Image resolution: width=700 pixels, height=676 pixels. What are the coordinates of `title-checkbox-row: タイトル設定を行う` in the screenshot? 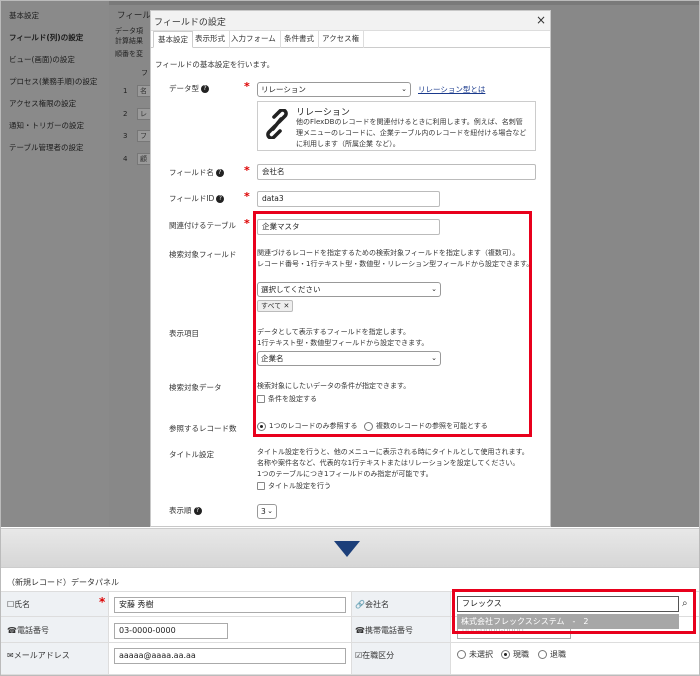 It's located at (294, 486).